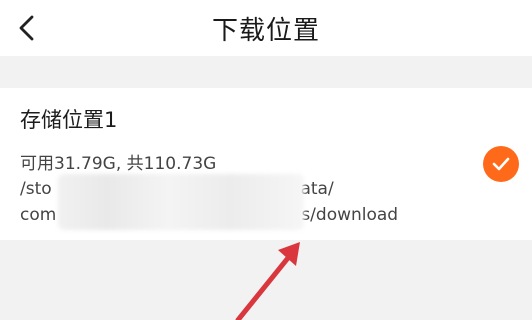 This screenshot has width=532, height=320. What do you see at coordinates (38, 215) in the screenshot?
I see `path-line-2-start: com` at bounding box center [38, 215].